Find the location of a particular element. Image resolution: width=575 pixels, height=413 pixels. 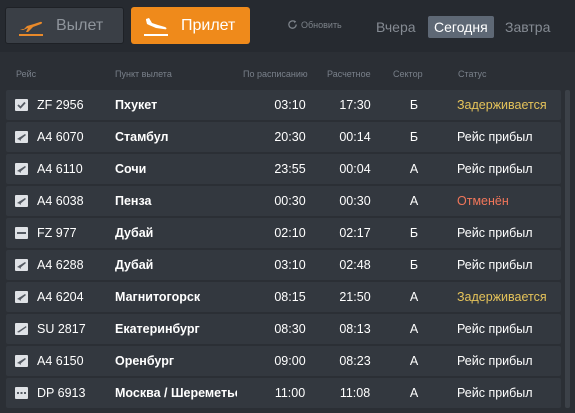

tab-arrival: Прилет is located at coordinates (190, 25).